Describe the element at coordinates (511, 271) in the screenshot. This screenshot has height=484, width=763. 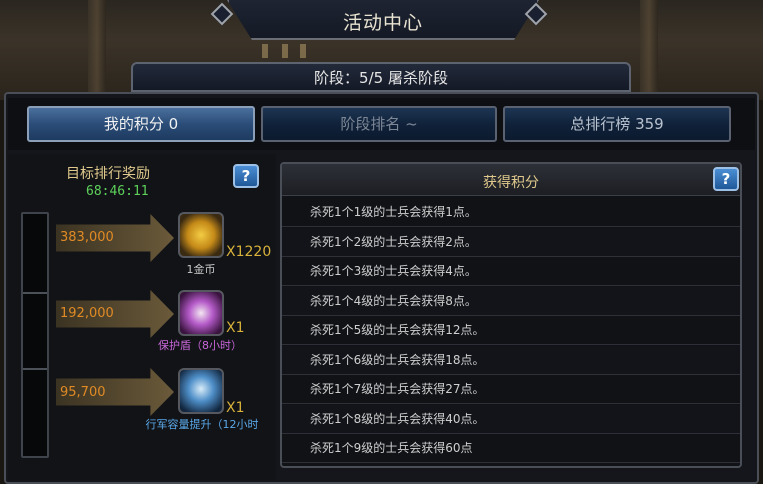
I see `points-rule-row: 杀死1个3级的士兵会获得4点。` at that location.